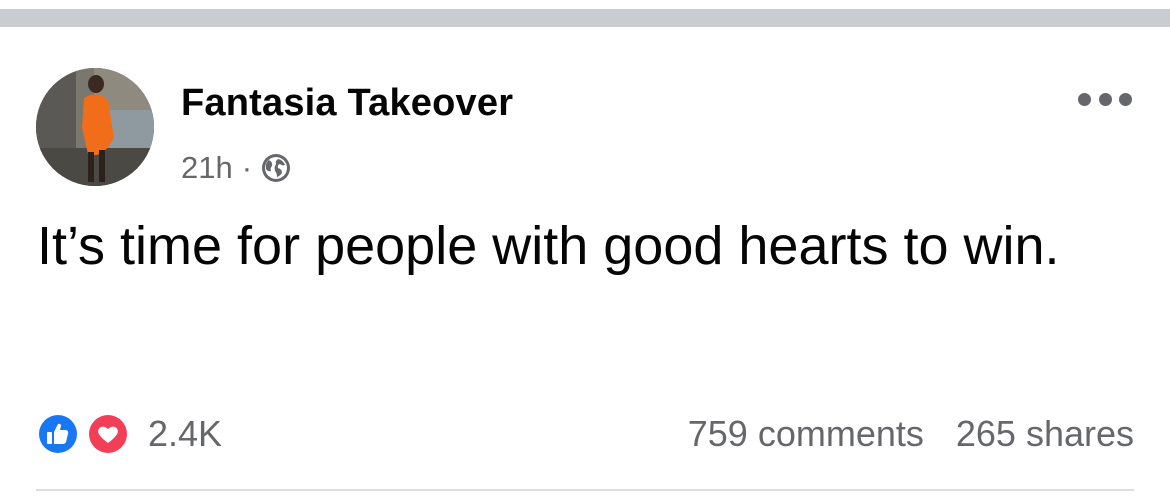 Image resolution: width=1170 pixels, height=496 pixels. I want to click on avatar, so click(95, 127).